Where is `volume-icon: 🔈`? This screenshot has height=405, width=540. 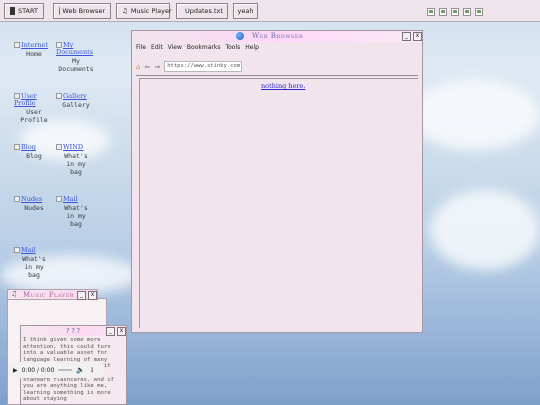
volume-icon: 🔈 is located at coordinates (80, 370).